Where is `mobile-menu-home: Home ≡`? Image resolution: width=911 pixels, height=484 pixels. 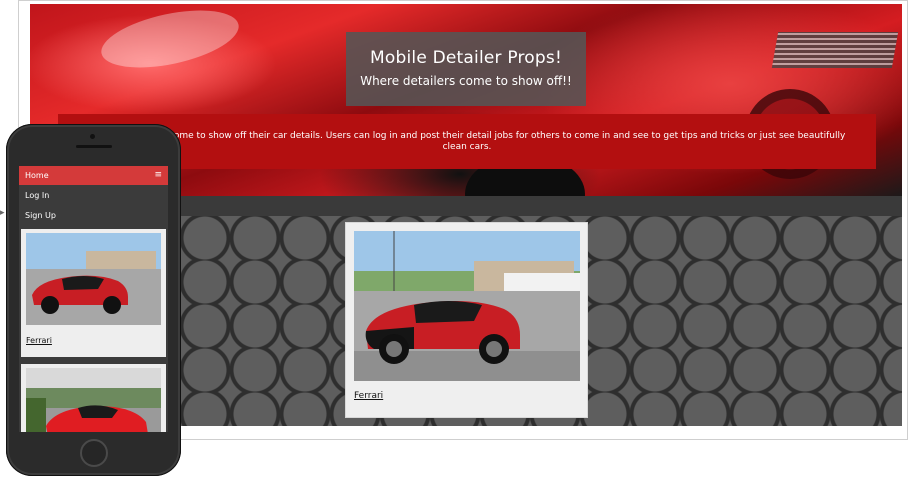 mobile-menu-home: Home ≡ is located at coordinates (93, 175).